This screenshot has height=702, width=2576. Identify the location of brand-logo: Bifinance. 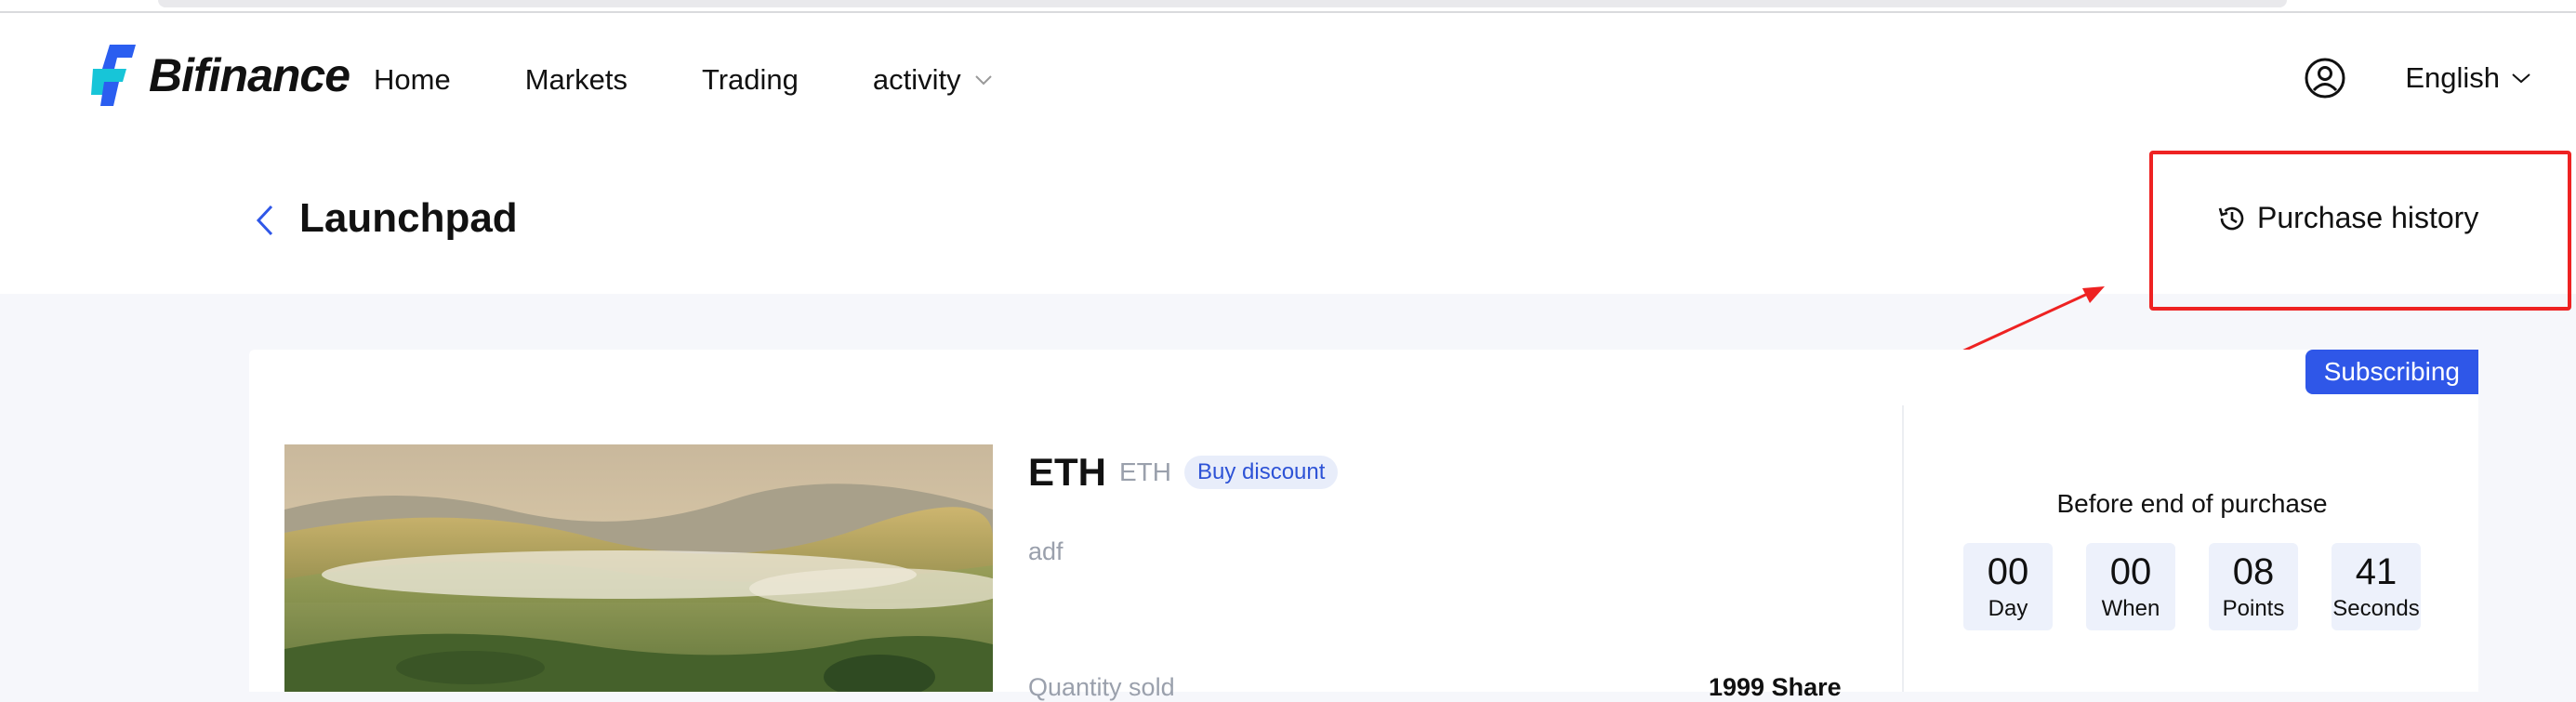
(216, 75).